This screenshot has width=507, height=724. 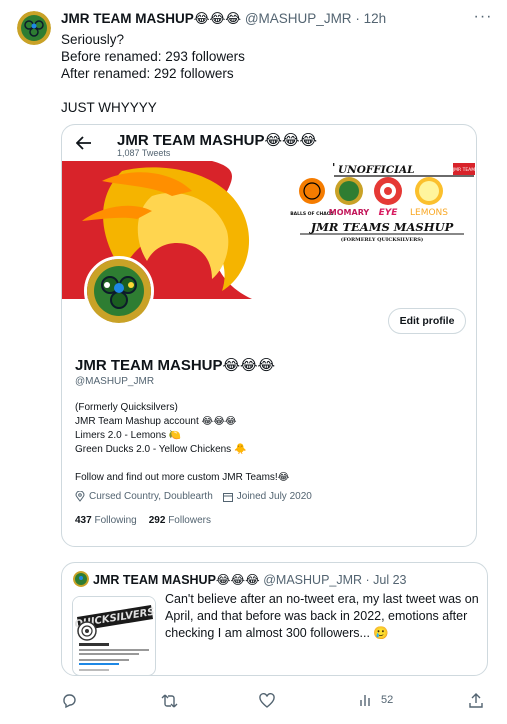 What do you see at coordinates (93, 39) in the screenshot?
I see `tweet-line: Seriously?` at bounding box center [93, 39].